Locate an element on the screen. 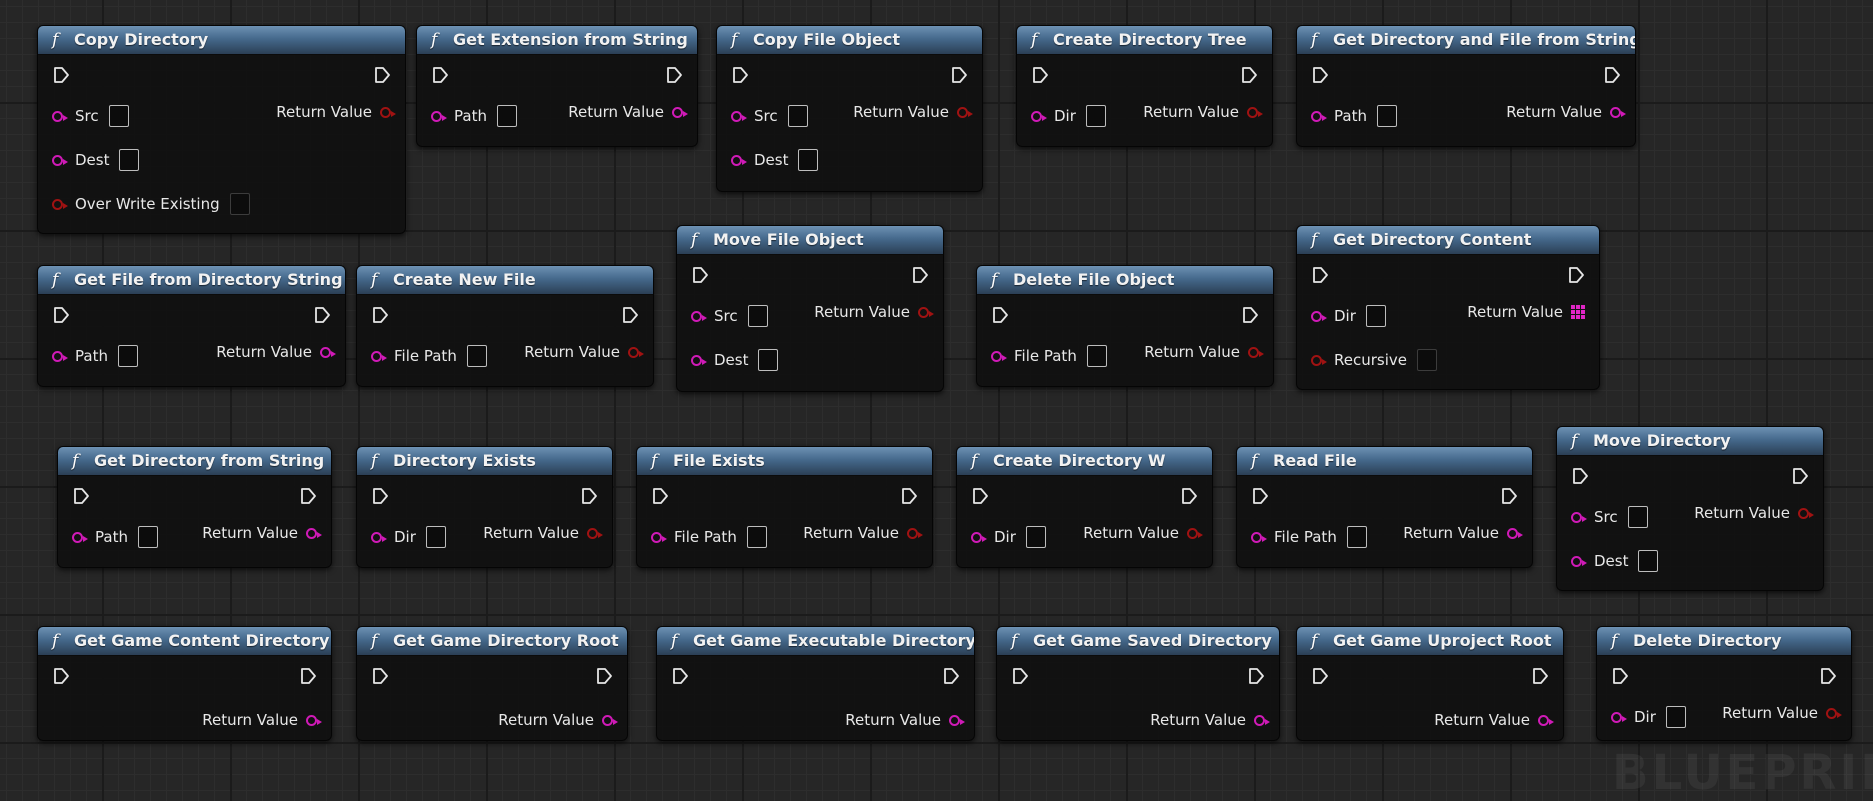  node-get-game-content-directory: f Get Game Content Directory Return Value is located at coordinates (184, 683).